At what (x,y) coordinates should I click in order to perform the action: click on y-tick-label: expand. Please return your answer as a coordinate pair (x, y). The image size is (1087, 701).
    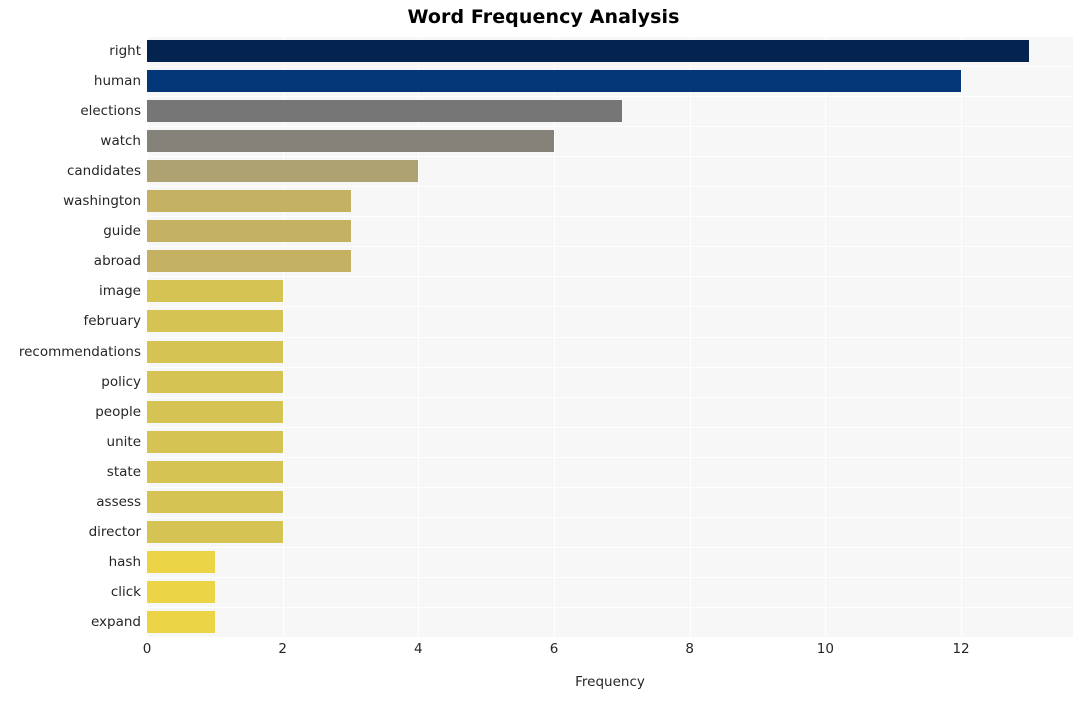
    Looking at the image, I should click on (115, 621).